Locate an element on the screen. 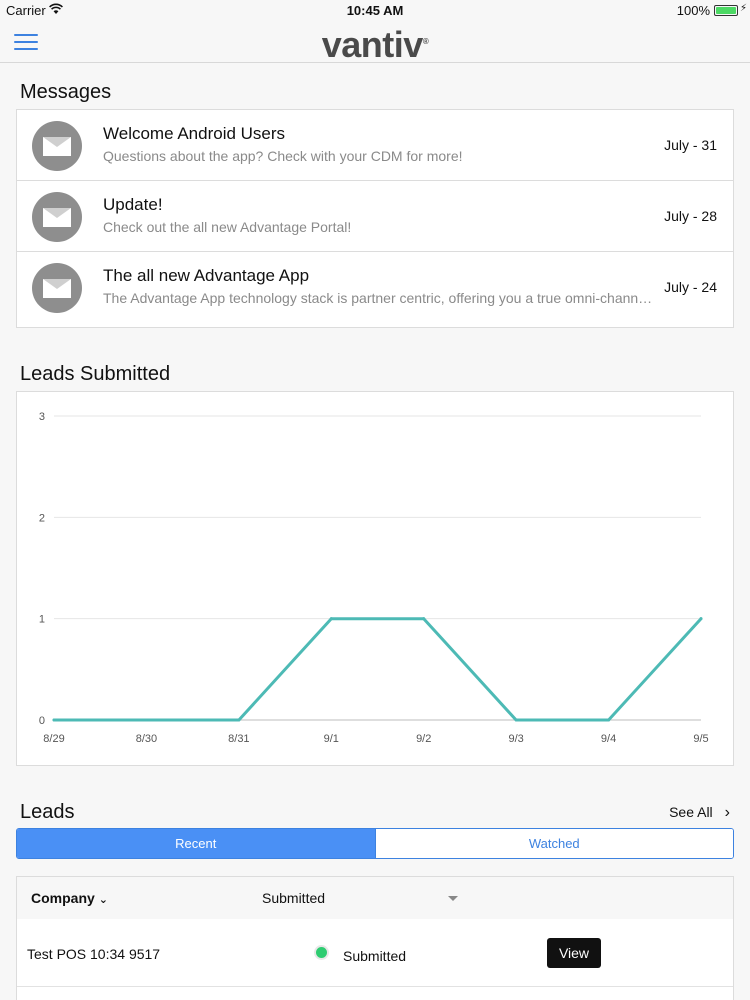  chevron-right-icon: › is located at coordinates (727, 812).